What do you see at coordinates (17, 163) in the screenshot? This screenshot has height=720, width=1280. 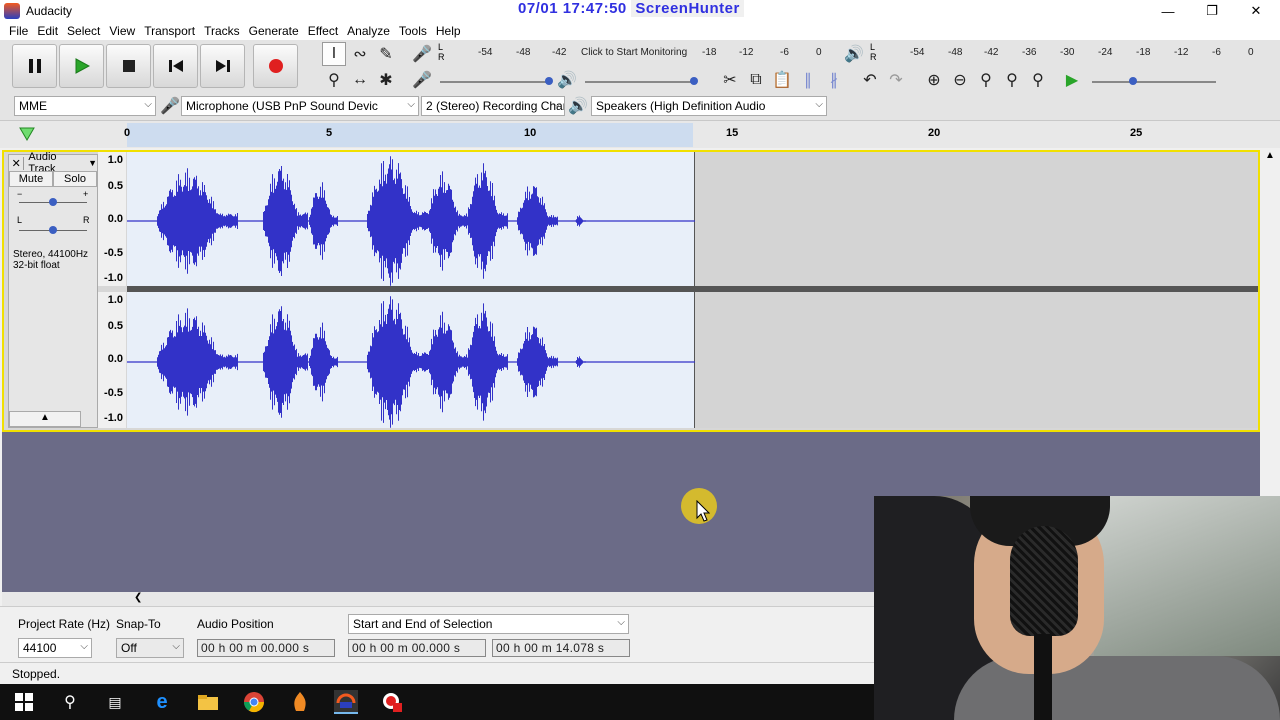 I see `track-close-icon: ✕` at bounding box center [17, 163].